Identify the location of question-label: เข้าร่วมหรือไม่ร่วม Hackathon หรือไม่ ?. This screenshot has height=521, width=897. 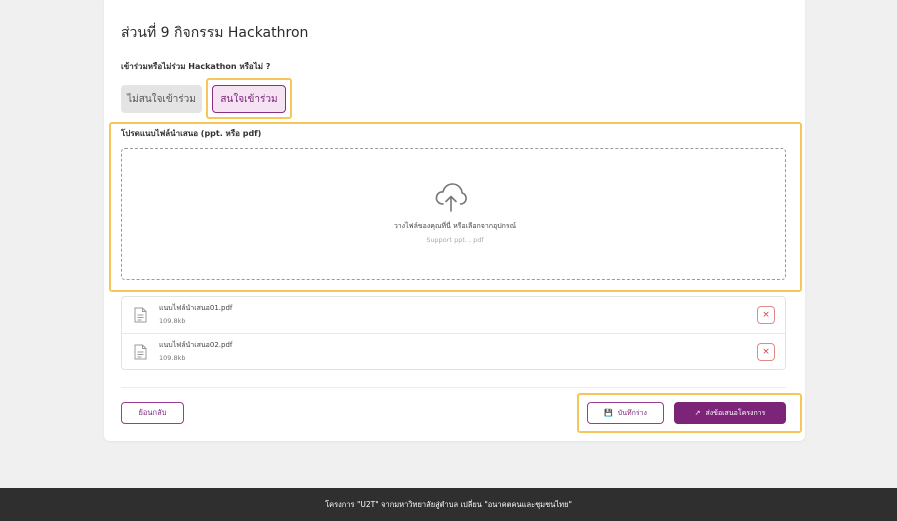
(196, 66).